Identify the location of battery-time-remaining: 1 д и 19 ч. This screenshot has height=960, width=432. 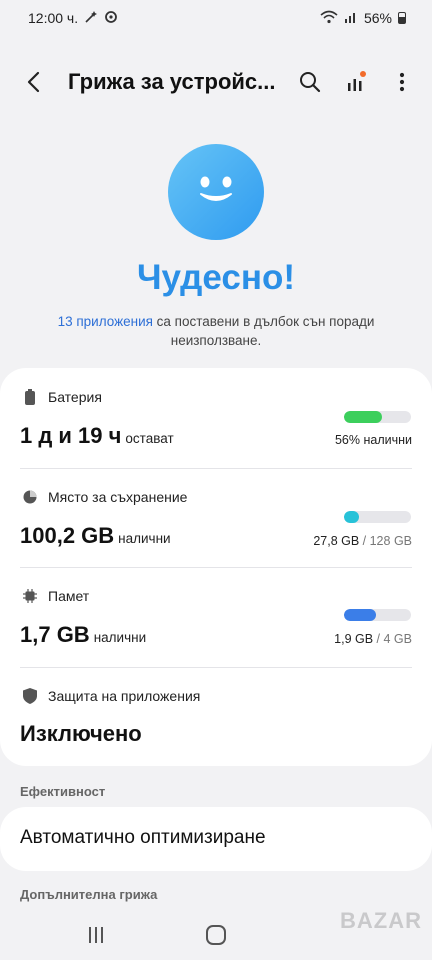
(71, 435).